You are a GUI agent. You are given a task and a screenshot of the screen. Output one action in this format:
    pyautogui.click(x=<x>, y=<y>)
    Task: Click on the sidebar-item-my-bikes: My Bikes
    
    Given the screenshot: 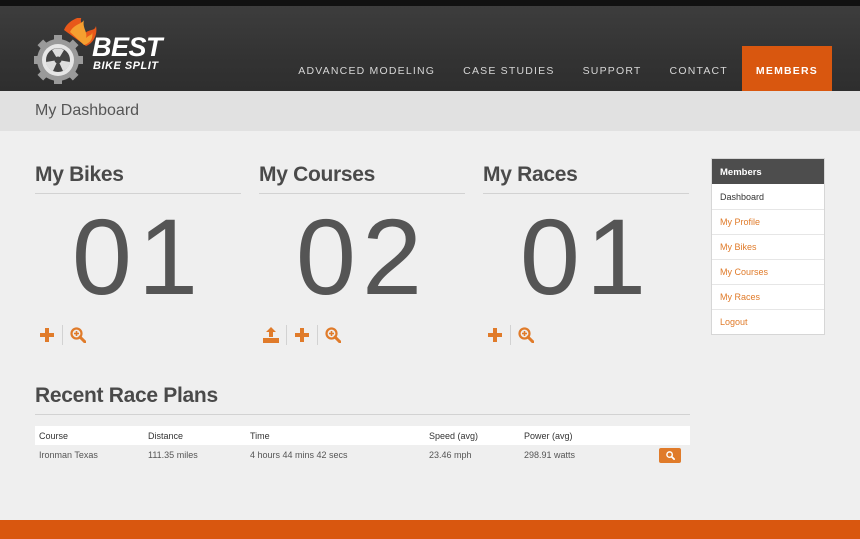 What is the action you would take?
    pyautogui.click(x=768, y=246)
    